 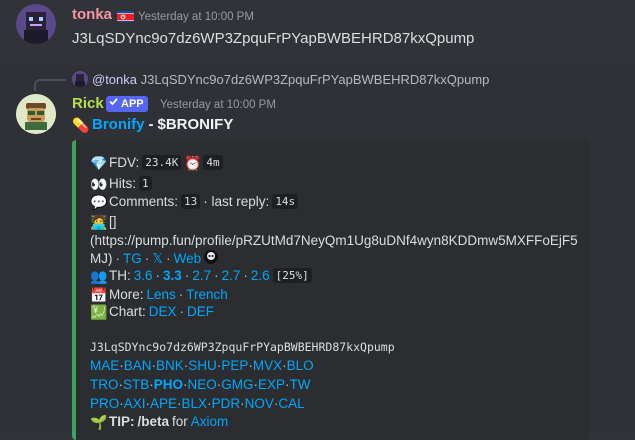 I want to click on platform-link: STB, so click(x=136, y=384).